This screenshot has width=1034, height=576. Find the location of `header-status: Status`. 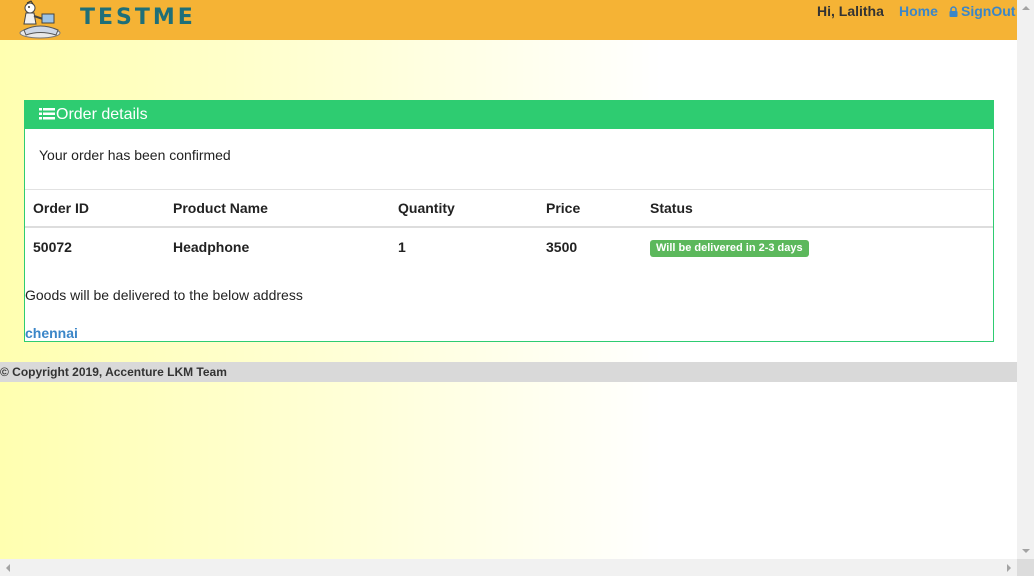

header-status: Status is located at coordinates (821, 209).